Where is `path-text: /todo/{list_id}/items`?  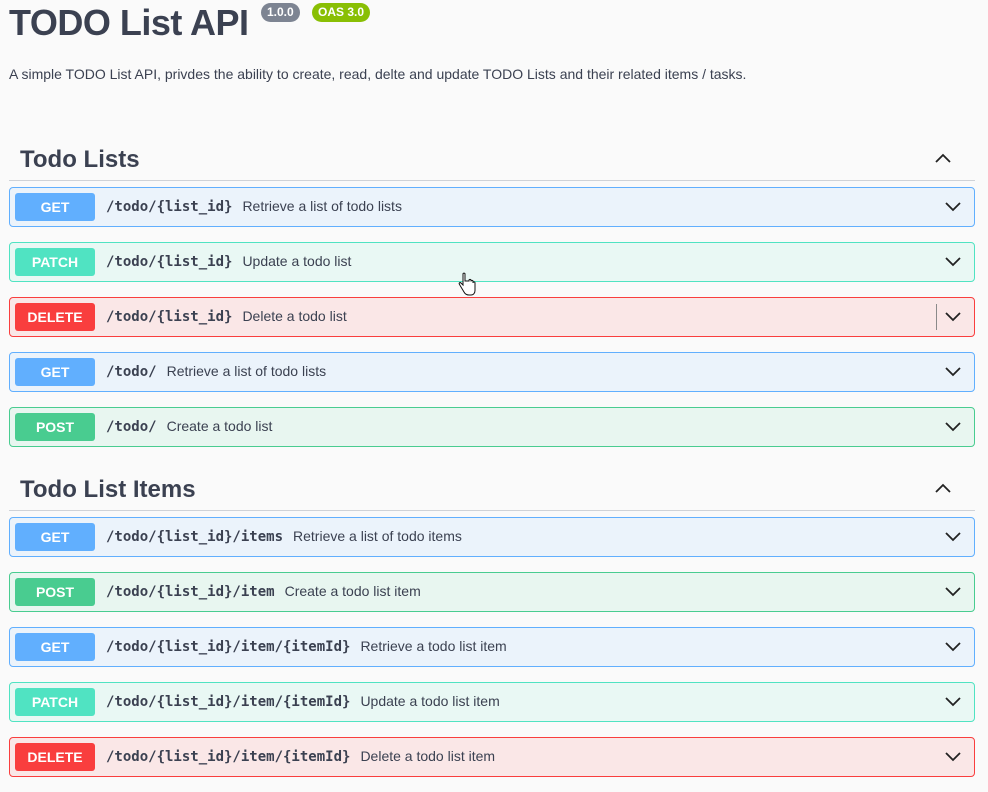 path-text: /todo/{list_id}/items is located at coordinates (195, 537).